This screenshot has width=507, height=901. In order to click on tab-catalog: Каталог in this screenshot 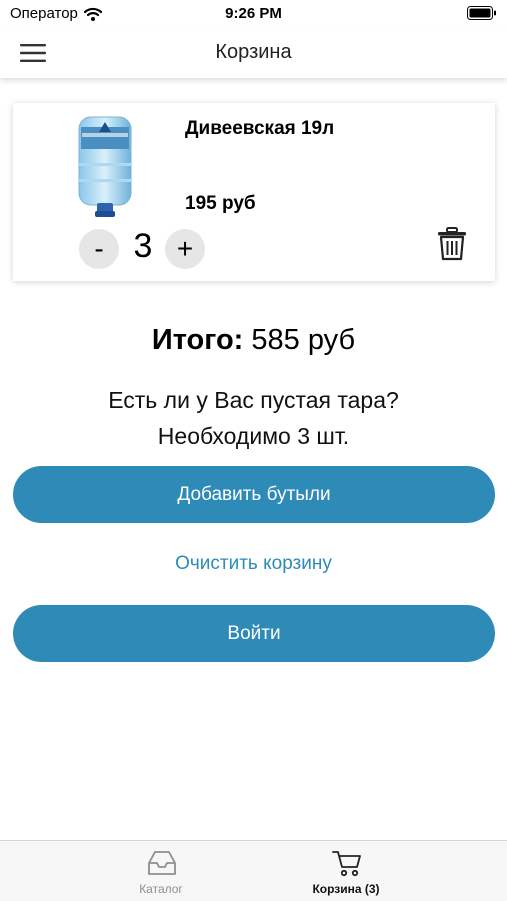, I will do `click(161, 871)`.